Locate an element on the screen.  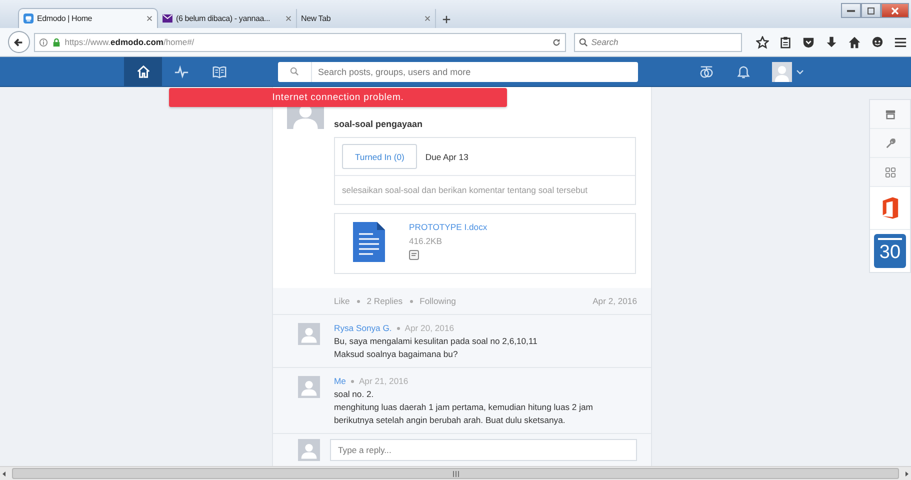
plus-icon is located at coordinates (446, 19).